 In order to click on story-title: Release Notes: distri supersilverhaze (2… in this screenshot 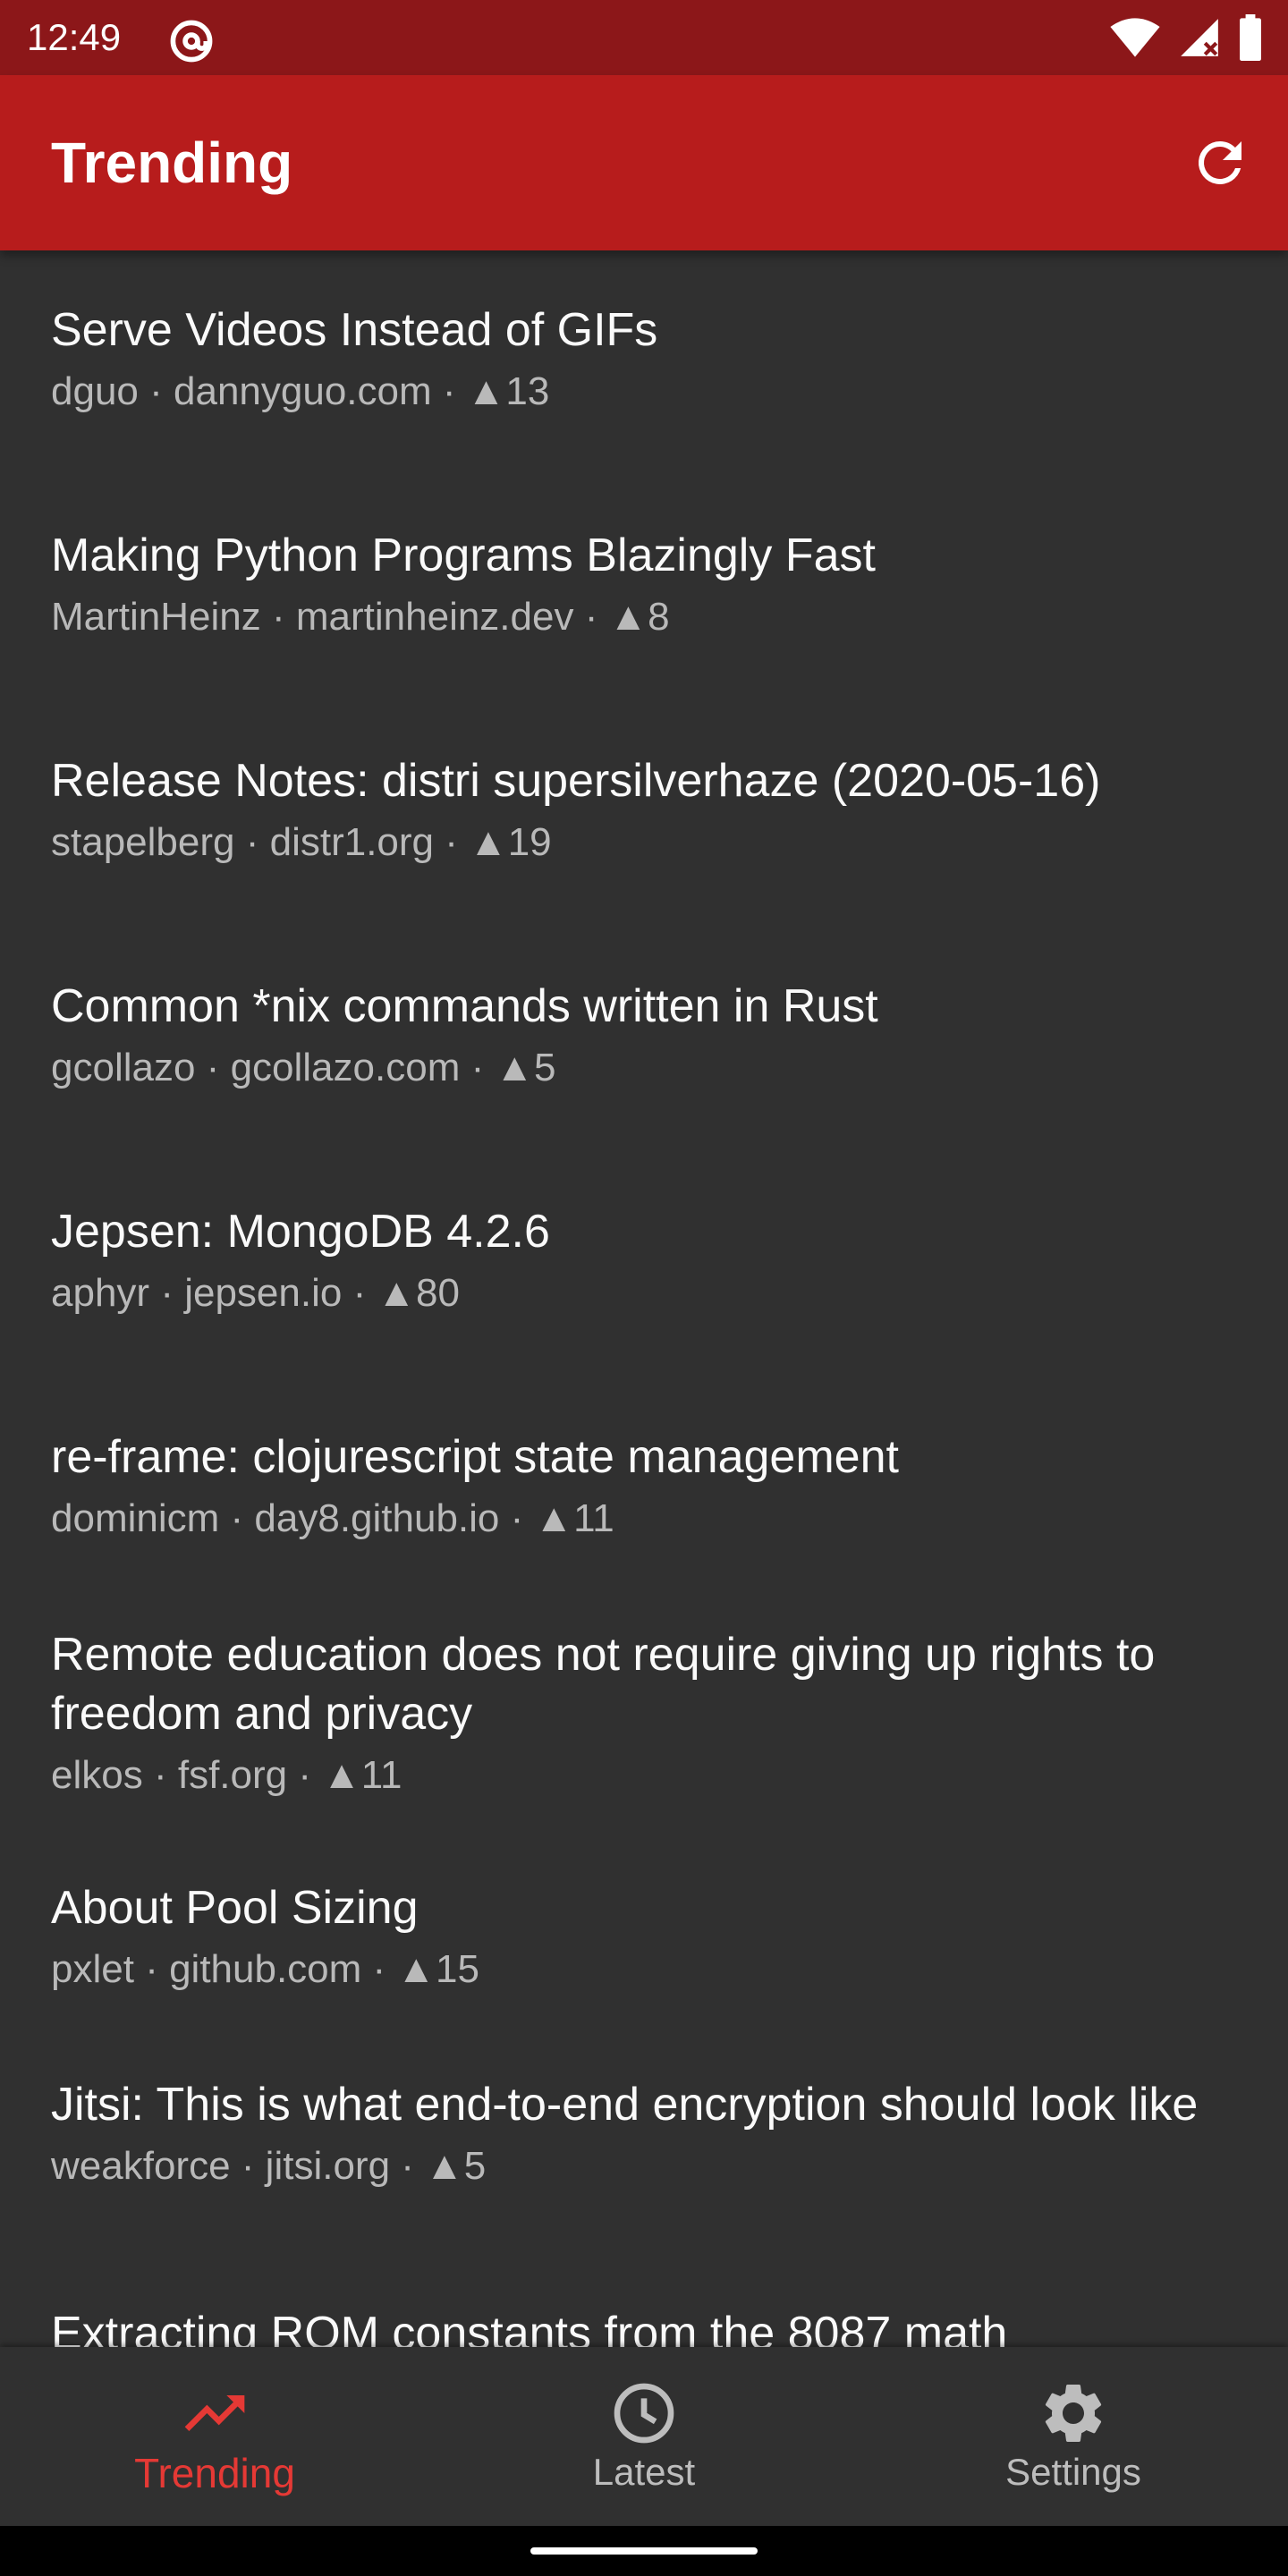, I will do `click(576, 781)`.